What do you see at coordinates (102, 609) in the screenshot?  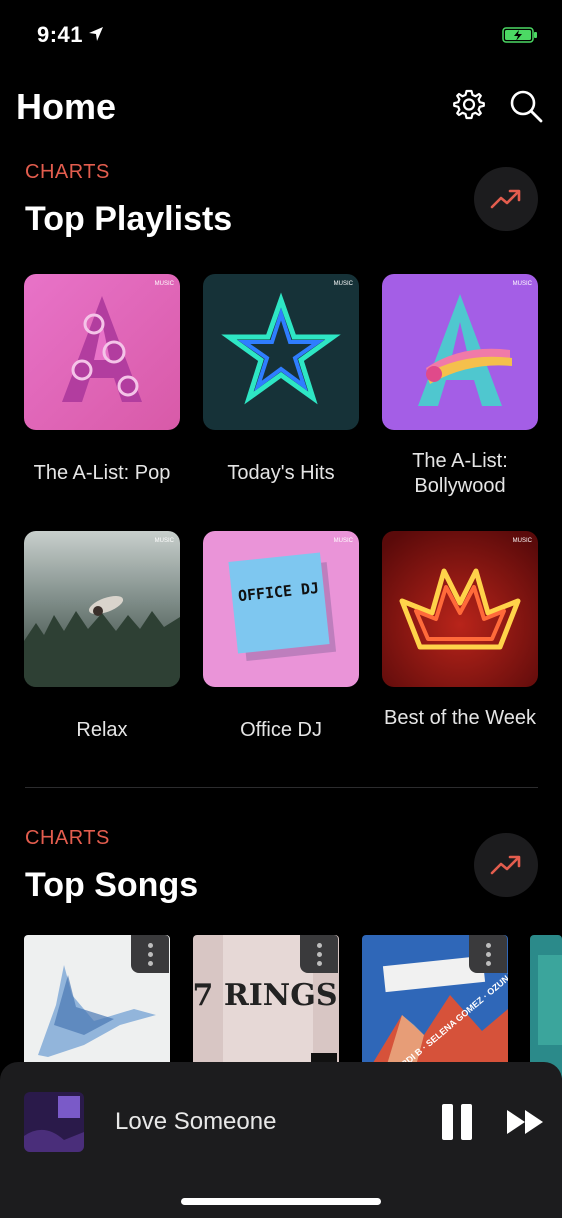 I see `playlist-tile-relax: MUSIC` at bounding box center [102, 609].